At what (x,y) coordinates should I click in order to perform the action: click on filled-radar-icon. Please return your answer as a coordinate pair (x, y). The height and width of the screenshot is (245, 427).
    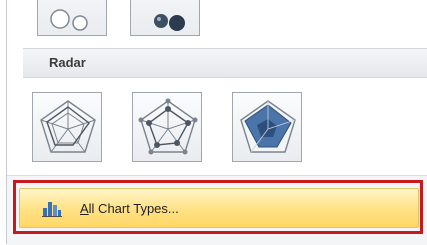
    Looking at the image, I should click on (268, 126).